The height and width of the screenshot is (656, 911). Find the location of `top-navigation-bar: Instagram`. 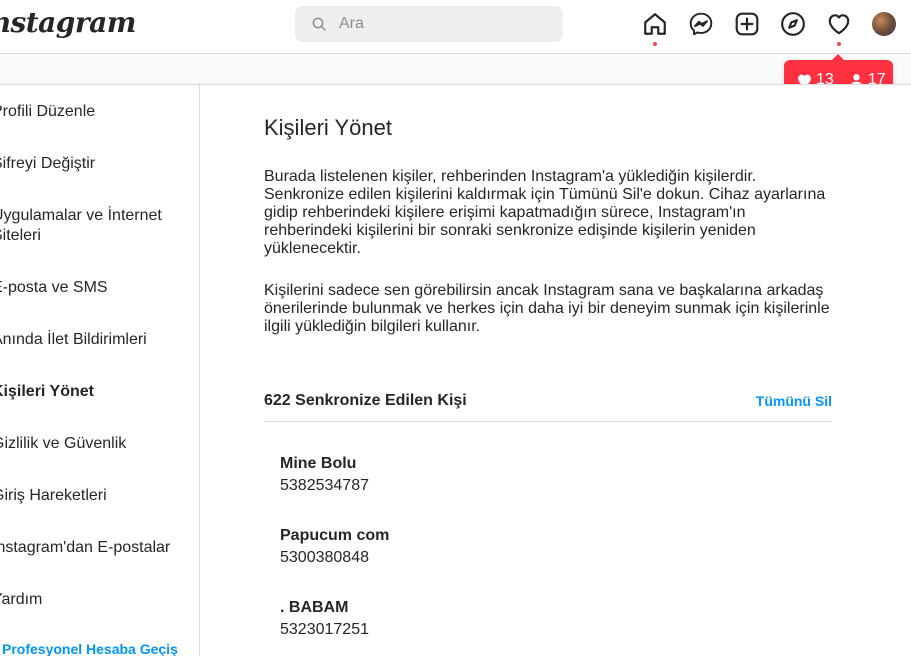

top-navigation-bar: Instagram is located at coordinates (455, 27).